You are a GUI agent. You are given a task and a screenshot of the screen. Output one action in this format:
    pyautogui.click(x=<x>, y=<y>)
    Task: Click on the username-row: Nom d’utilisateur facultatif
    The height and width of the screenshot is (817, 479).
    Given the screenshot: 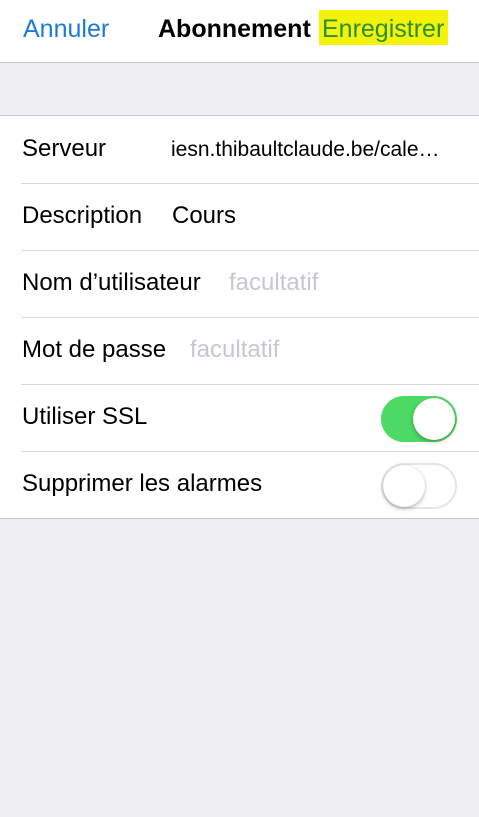 What is the action you would take?
    pyautogui.click(x=239, y=283)
    